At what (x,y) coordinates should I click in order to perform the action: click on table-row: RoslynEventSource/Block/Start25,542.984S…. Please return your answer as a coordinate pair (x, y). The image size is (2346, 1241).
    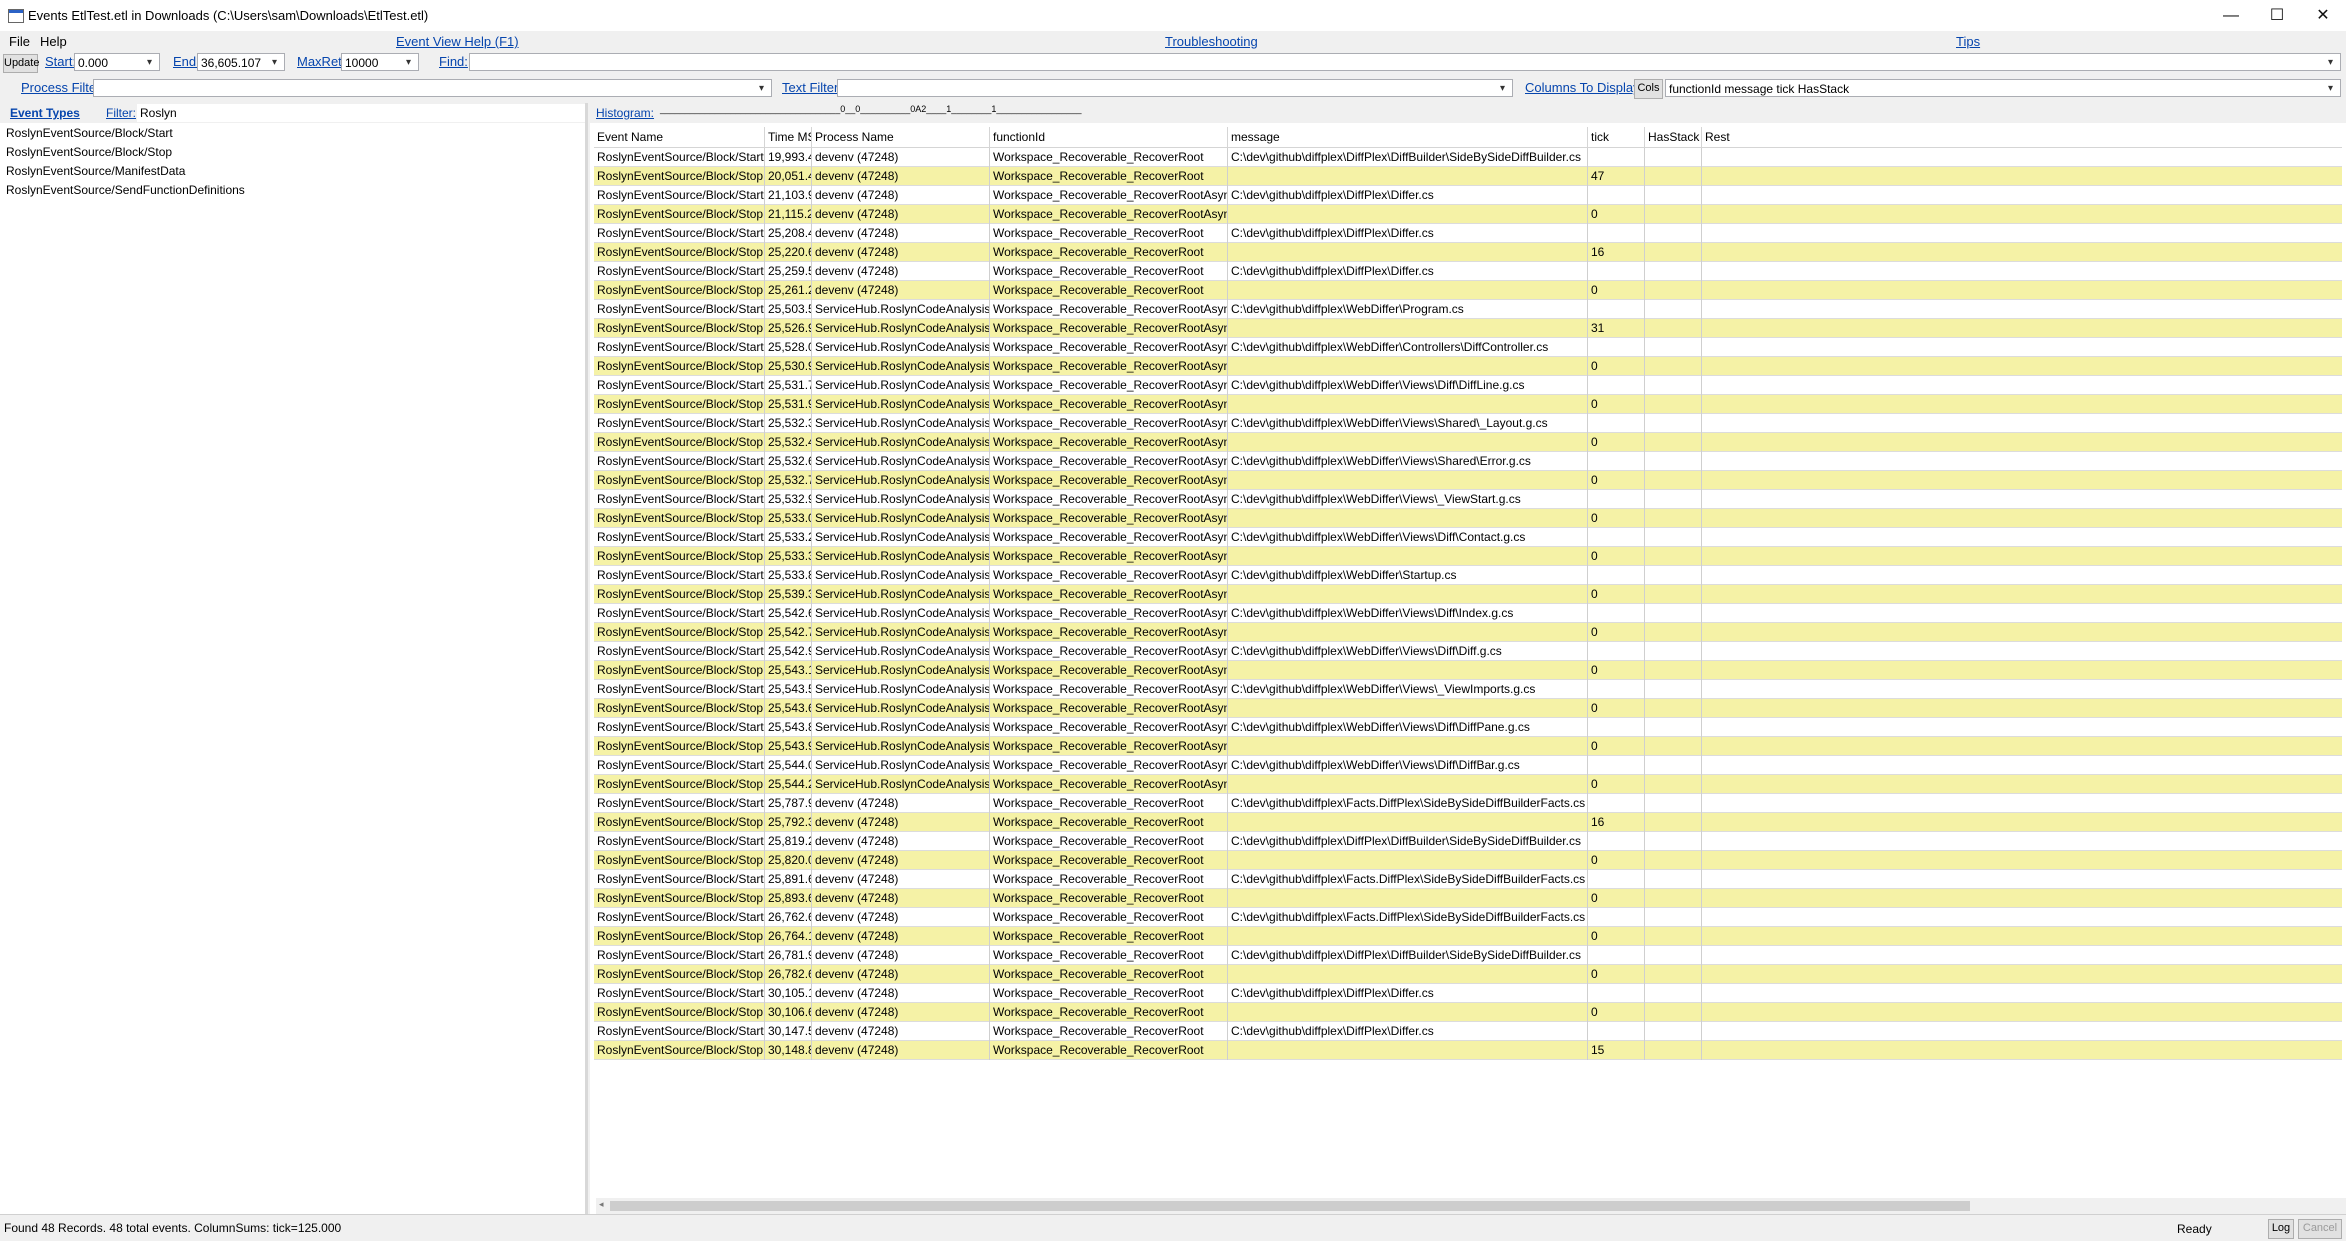
    Looking at the image, I should click on (1468, 651).